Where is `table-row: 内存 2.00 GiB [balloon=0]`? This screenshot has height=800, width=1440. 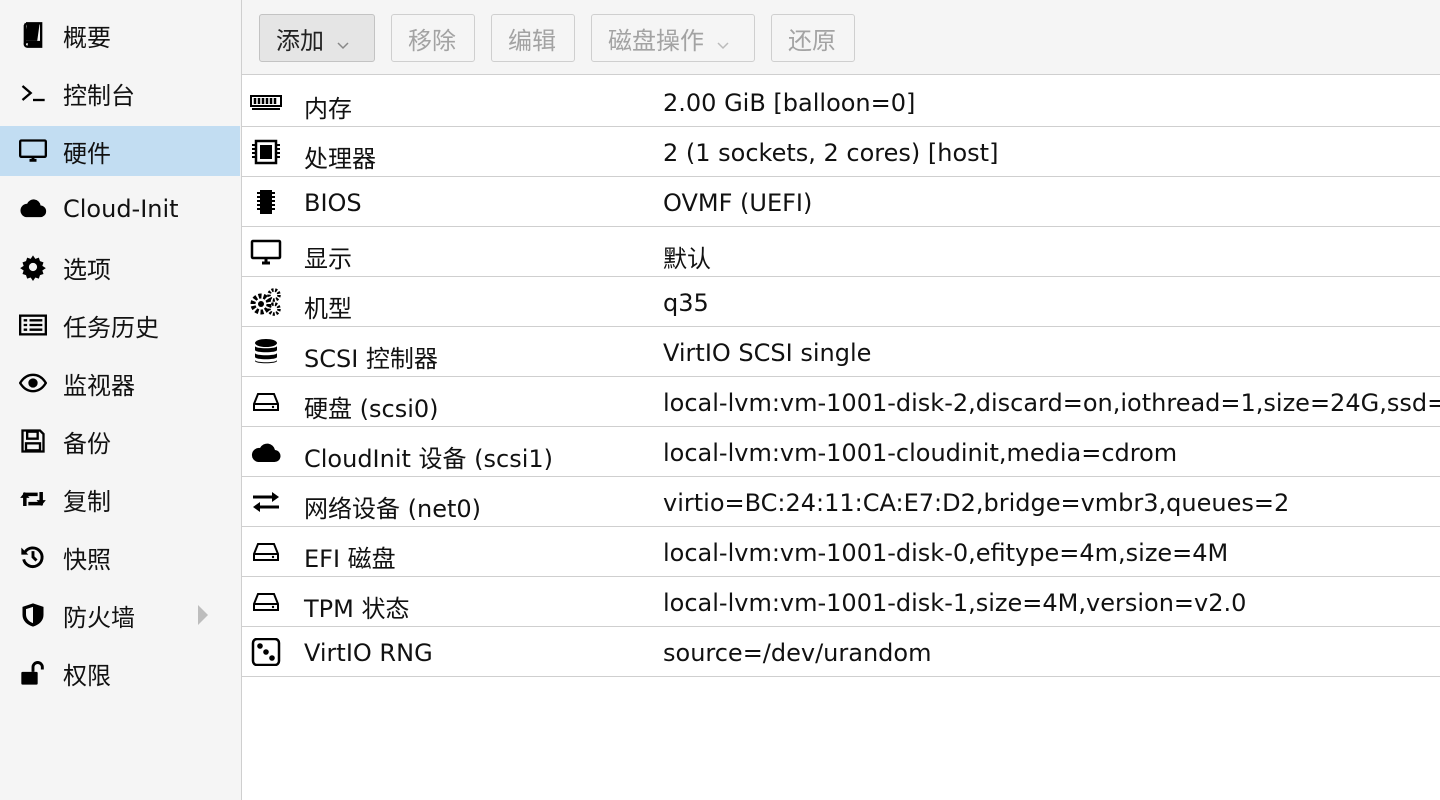
table-row: 内存 2.00 GiB [balloon=0] is located at coordinates (841, 102).